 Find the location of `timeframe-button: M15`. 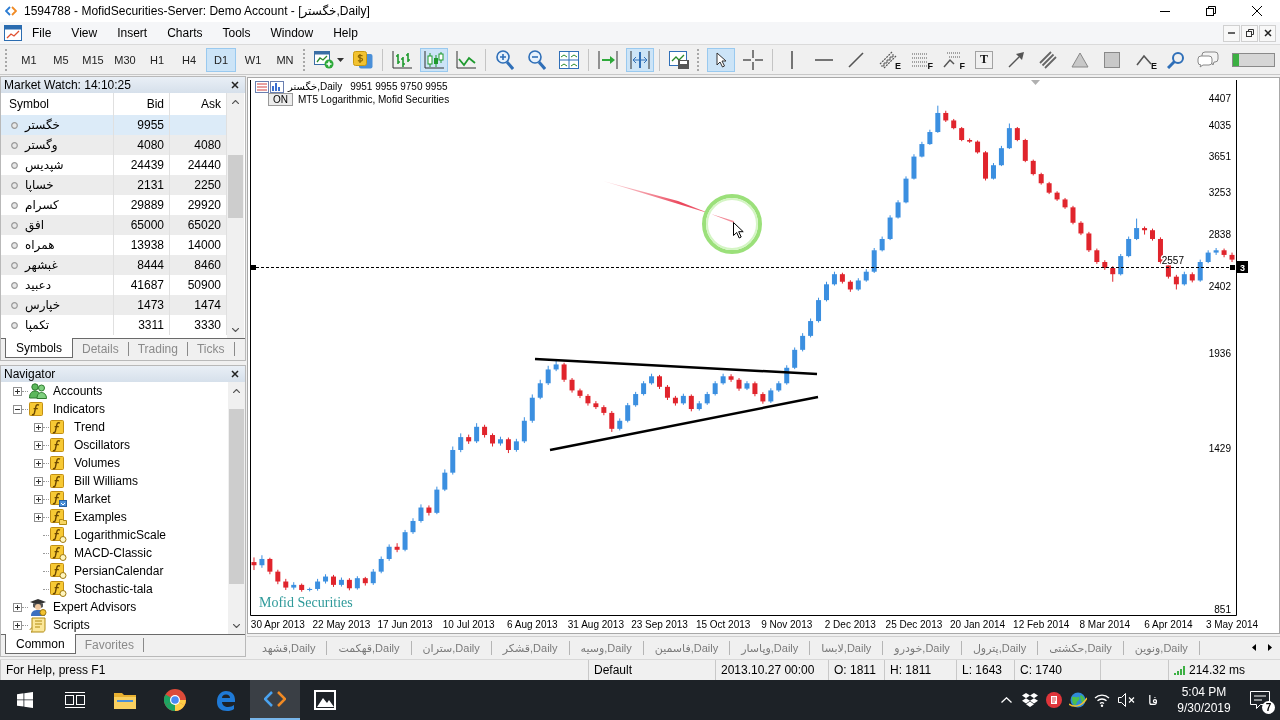

timeframe-button: M15 is located at coordinates (93, 59).